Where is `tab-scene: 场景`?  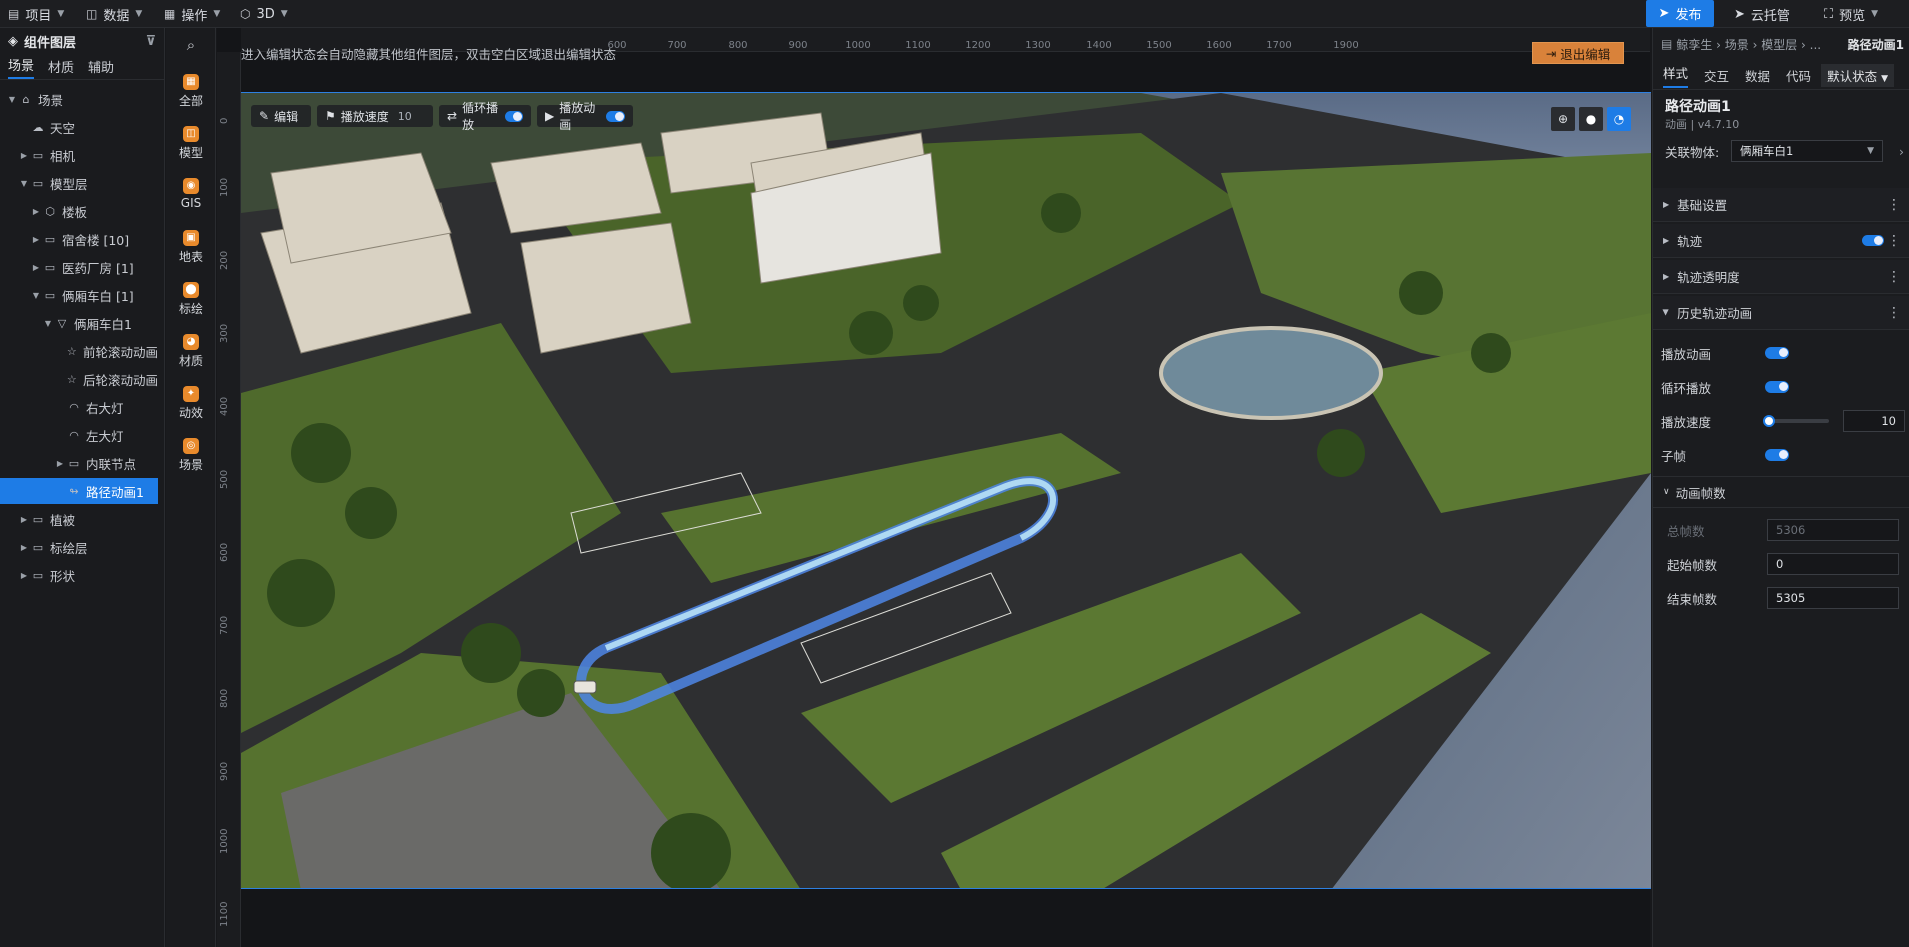 tab-scene: 场景 is located at coordinates (21, 67).